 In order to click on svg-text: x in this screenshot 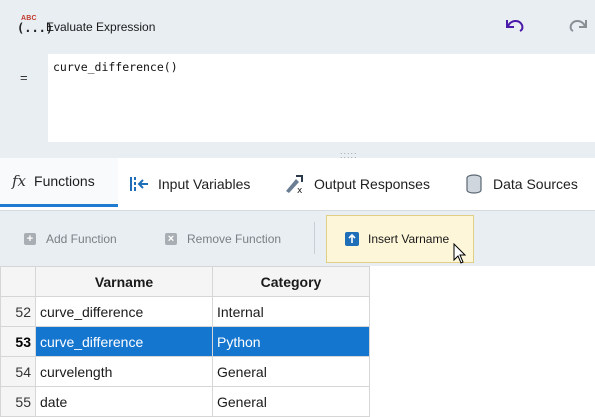, I will do `click(300, 190)`.